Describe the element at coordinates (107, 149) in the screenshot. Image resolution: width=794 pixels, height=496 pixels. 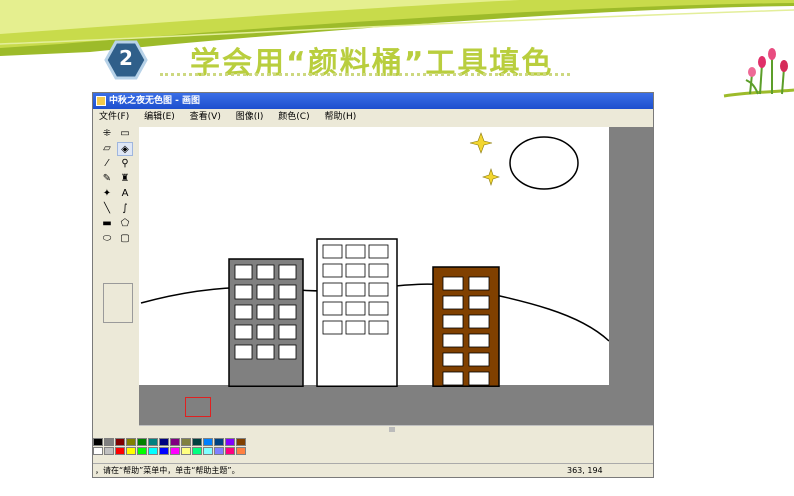
I see `eraser-icon: ▱` at that location.